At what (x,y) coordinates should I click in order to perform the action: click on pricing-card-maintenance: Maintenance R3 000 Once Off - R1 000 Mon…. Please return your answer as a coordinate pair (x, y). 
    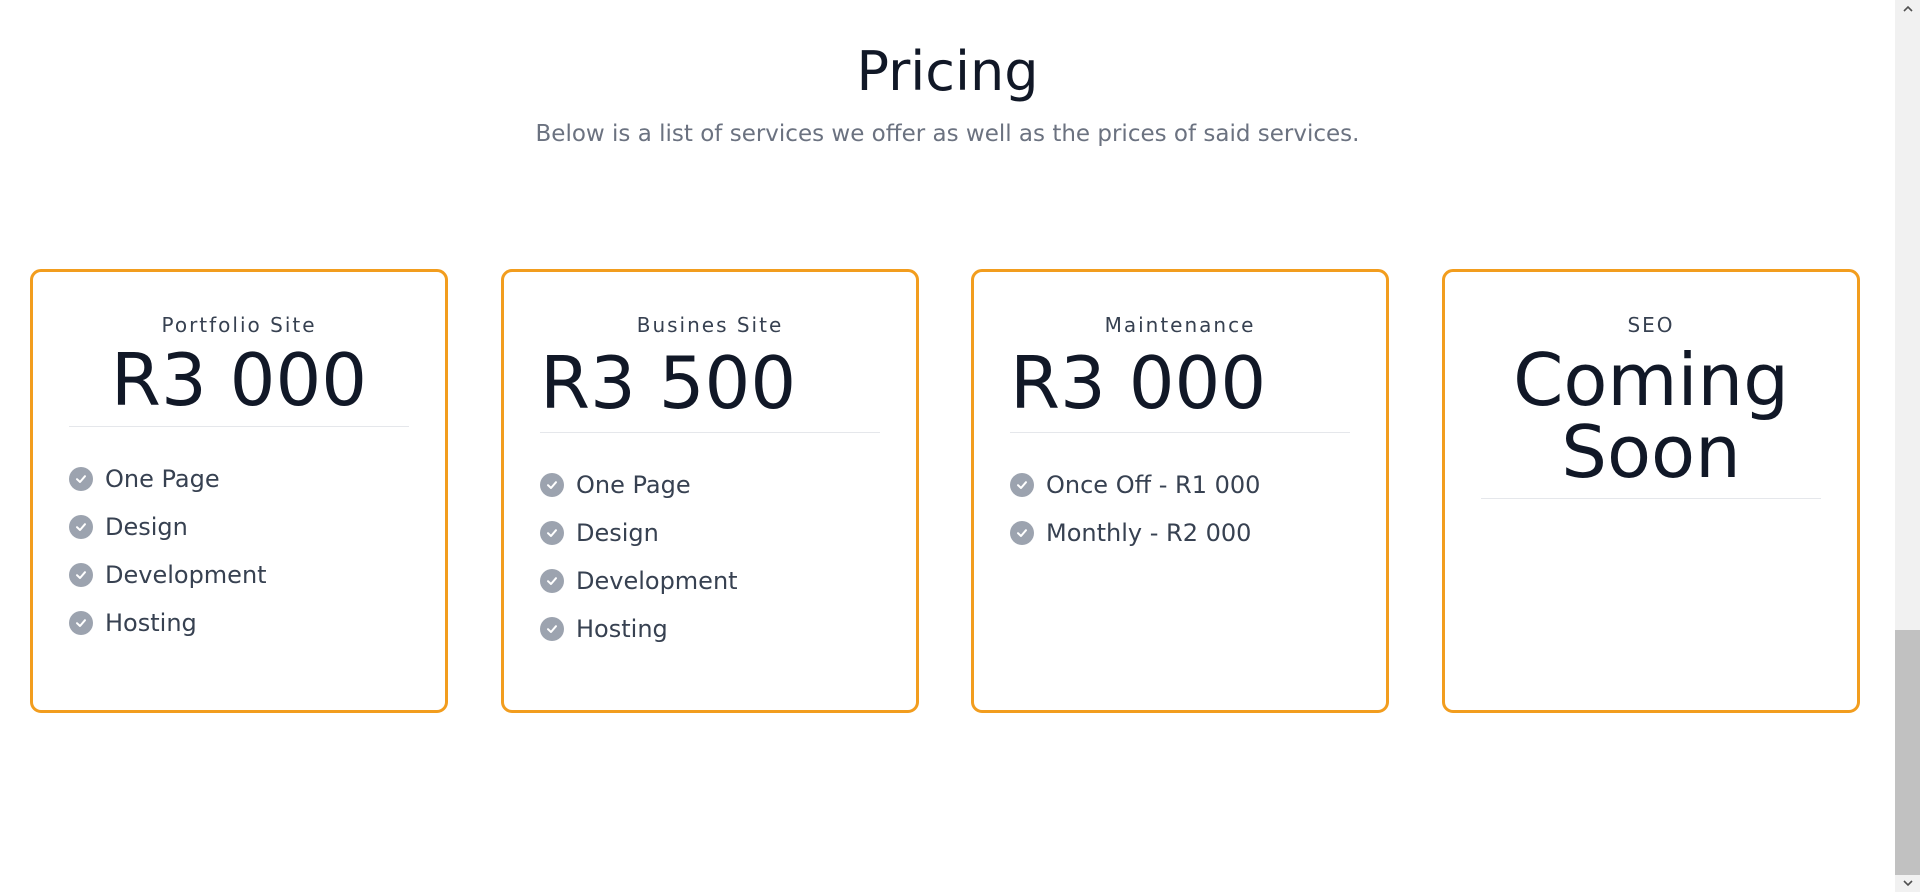
    Looking at the image, I should click on (1180, 491).